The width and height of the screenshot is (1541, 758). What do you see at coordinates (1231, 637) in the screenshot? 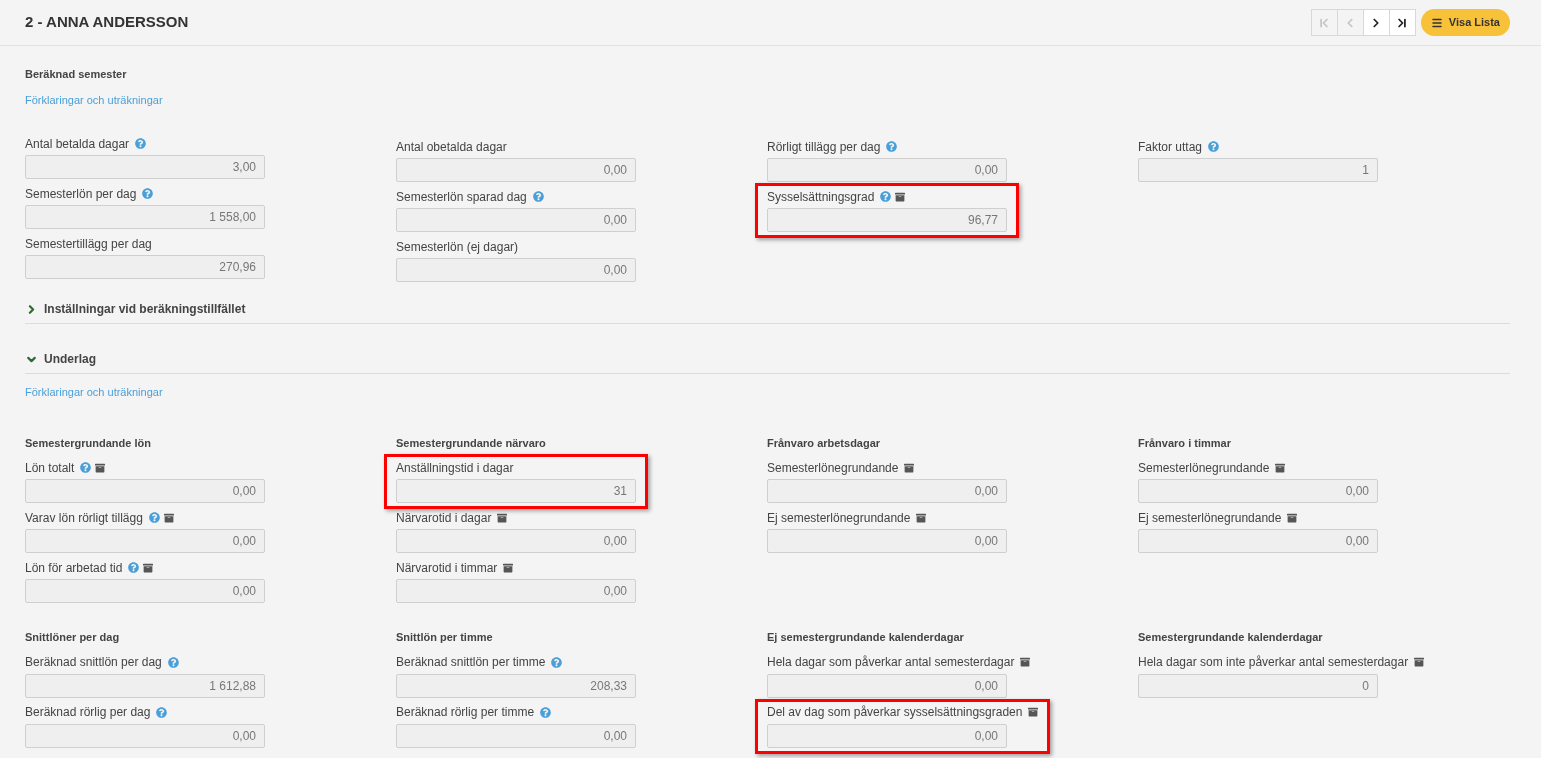
I see `group-heading: Semestergrundande kalenderdagar` at bounding box center [1231, 637].